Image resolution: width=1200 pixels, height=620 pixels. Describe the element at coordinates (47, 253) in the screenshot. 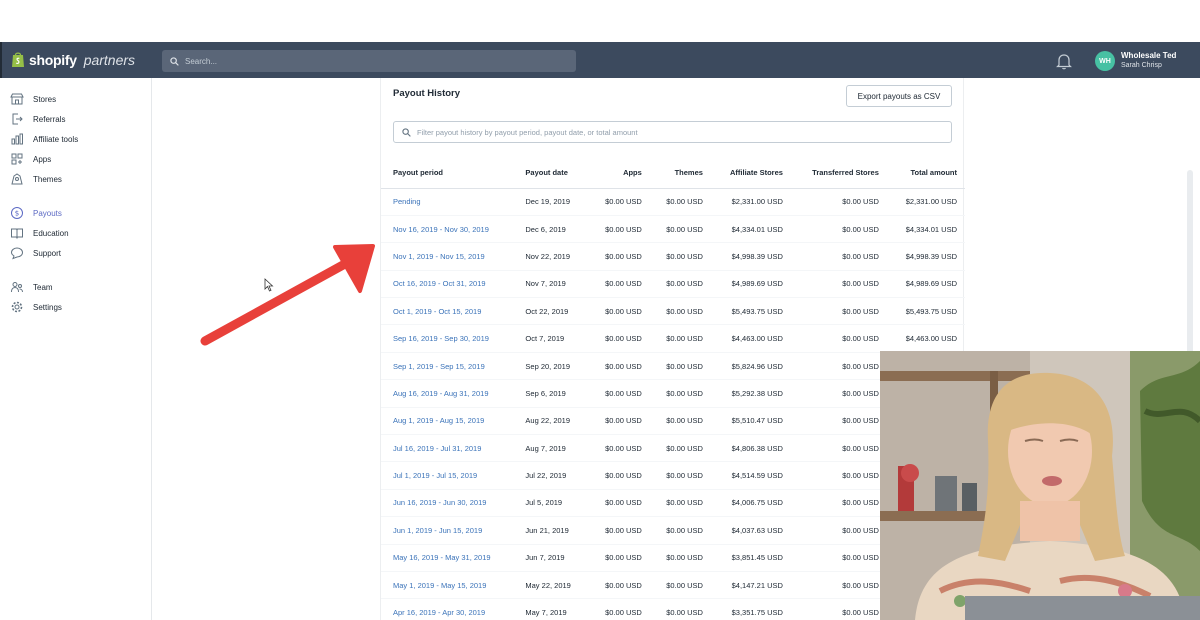

I see `sidebar-item-label: Support` at that location.